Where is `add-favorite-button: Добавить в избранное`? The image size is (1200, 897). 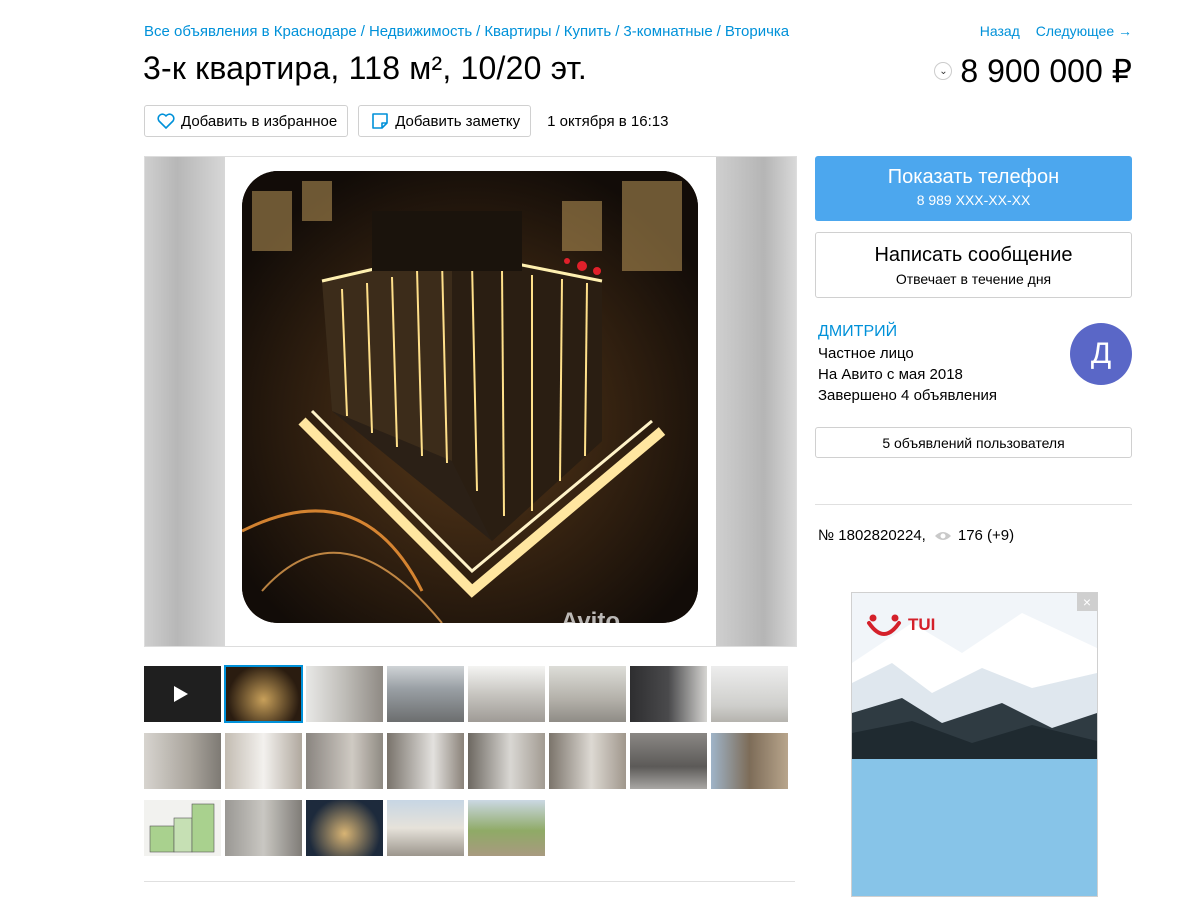 add-favorite-button: Добавить в избранное is located at coordinates (246, 121).